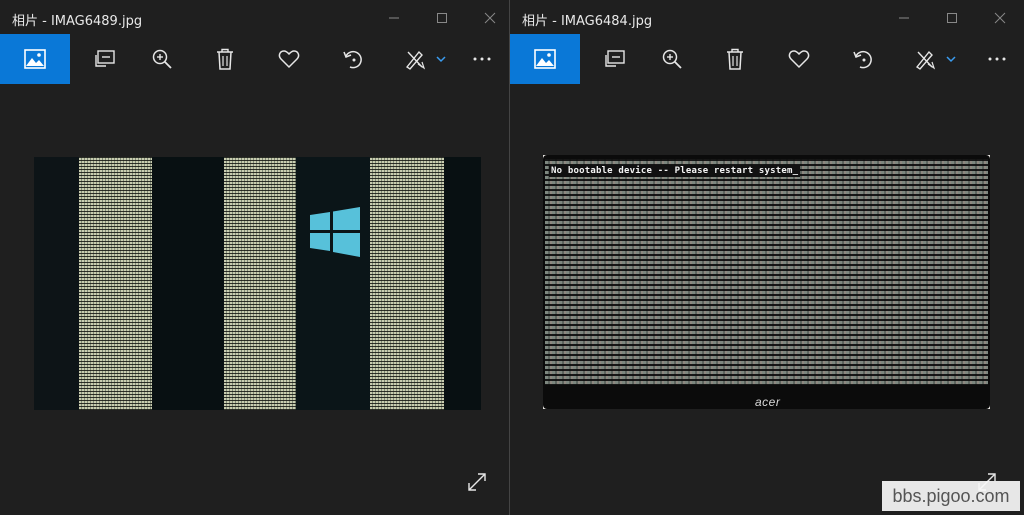 The height and width of the screenshot is (515, 1024). I want to click on fullscreen-button, so click(477, 482).